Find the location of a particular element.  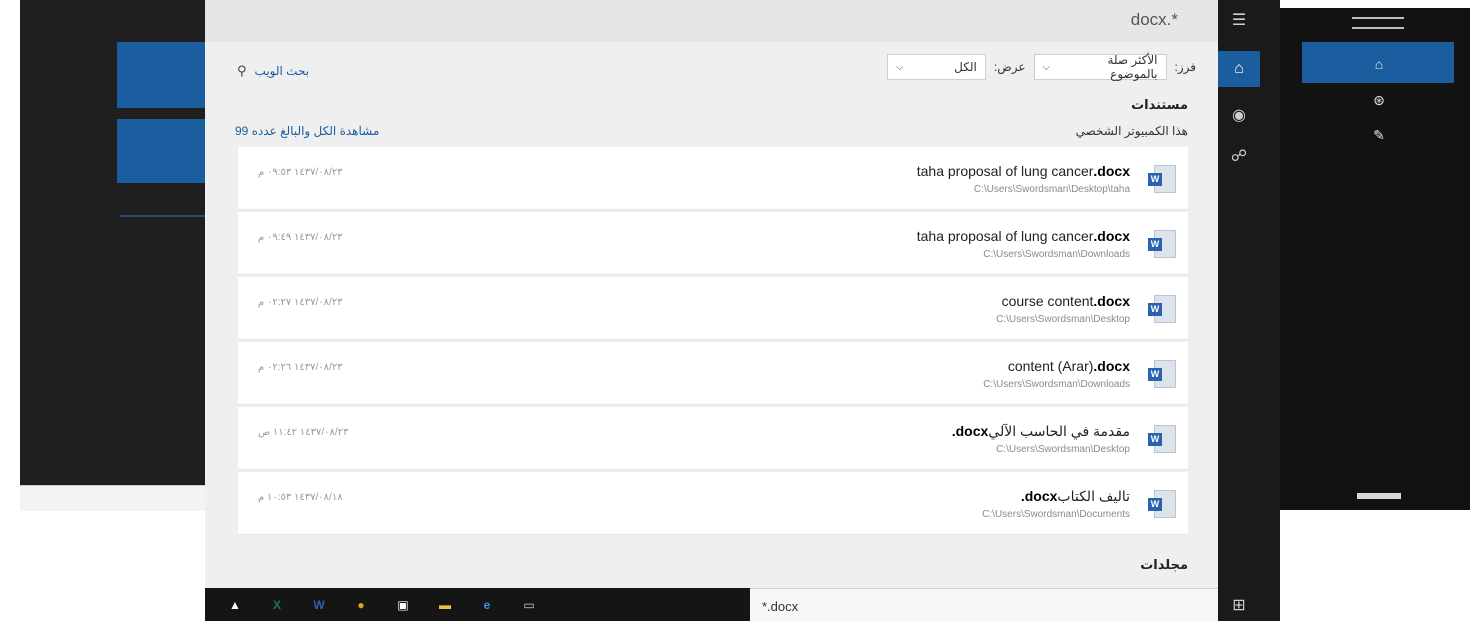

menu-handle-icon is located at coordinates (1378, 23).